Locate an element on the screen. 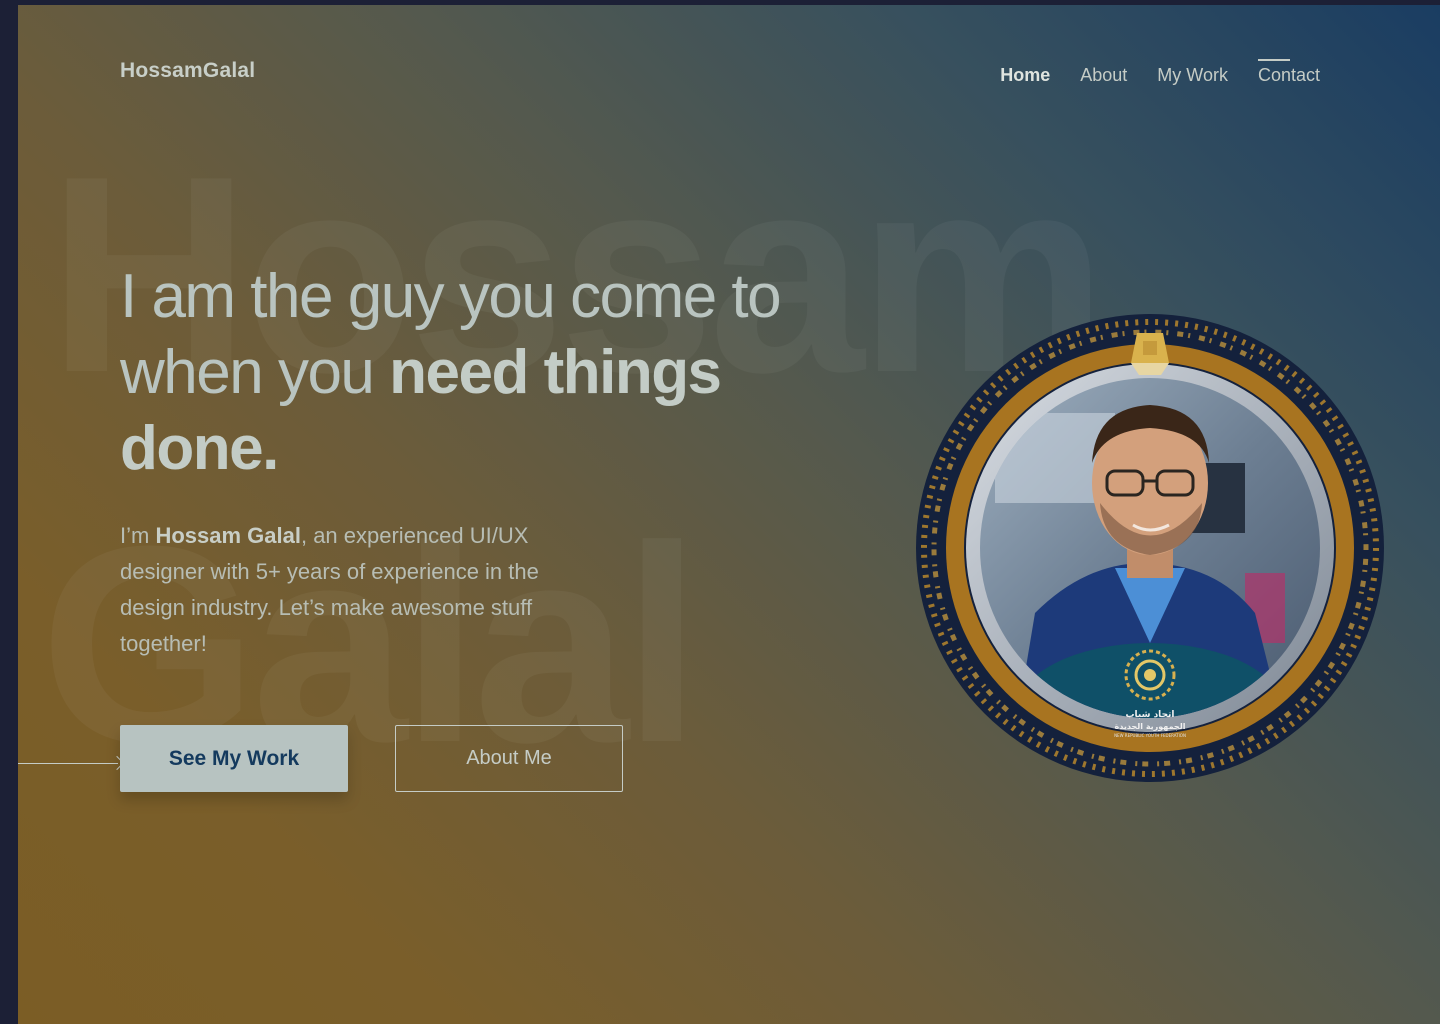  badge-english-line: NEW REPUBLIC YOUTH FEDERATION is located at coordinates (1150, 735).